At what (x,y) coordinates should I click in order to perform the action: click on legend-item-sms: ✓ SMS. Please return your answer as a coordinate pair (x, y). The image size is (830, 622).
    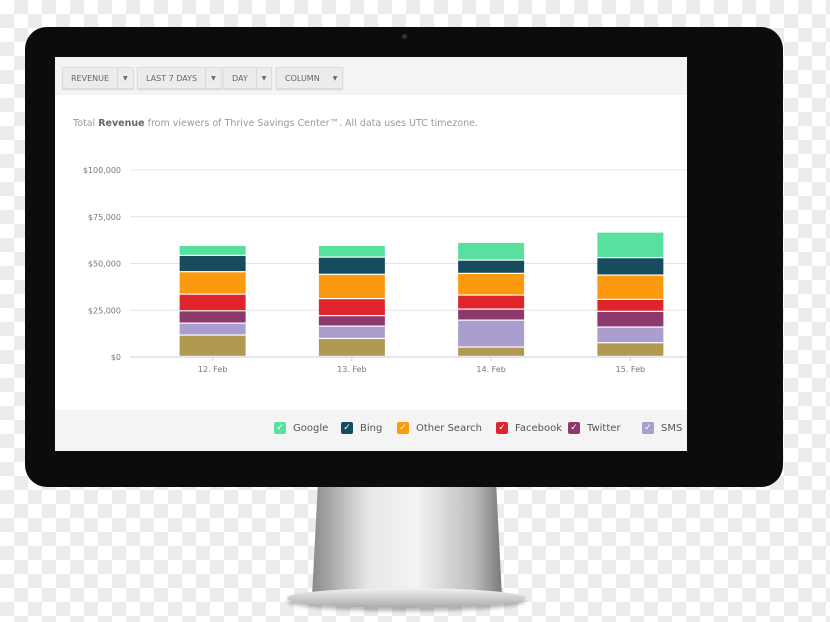
    Looking at the image, I should click on (662, 428).